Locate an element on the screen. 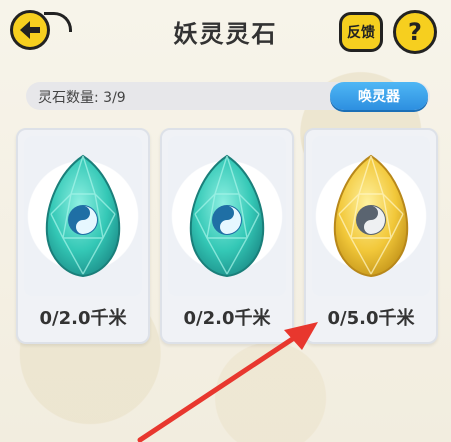 The width and height of the screenshot is (451, 442). stone-card: 0/5.0千米 is located at coordinates (371, 236).